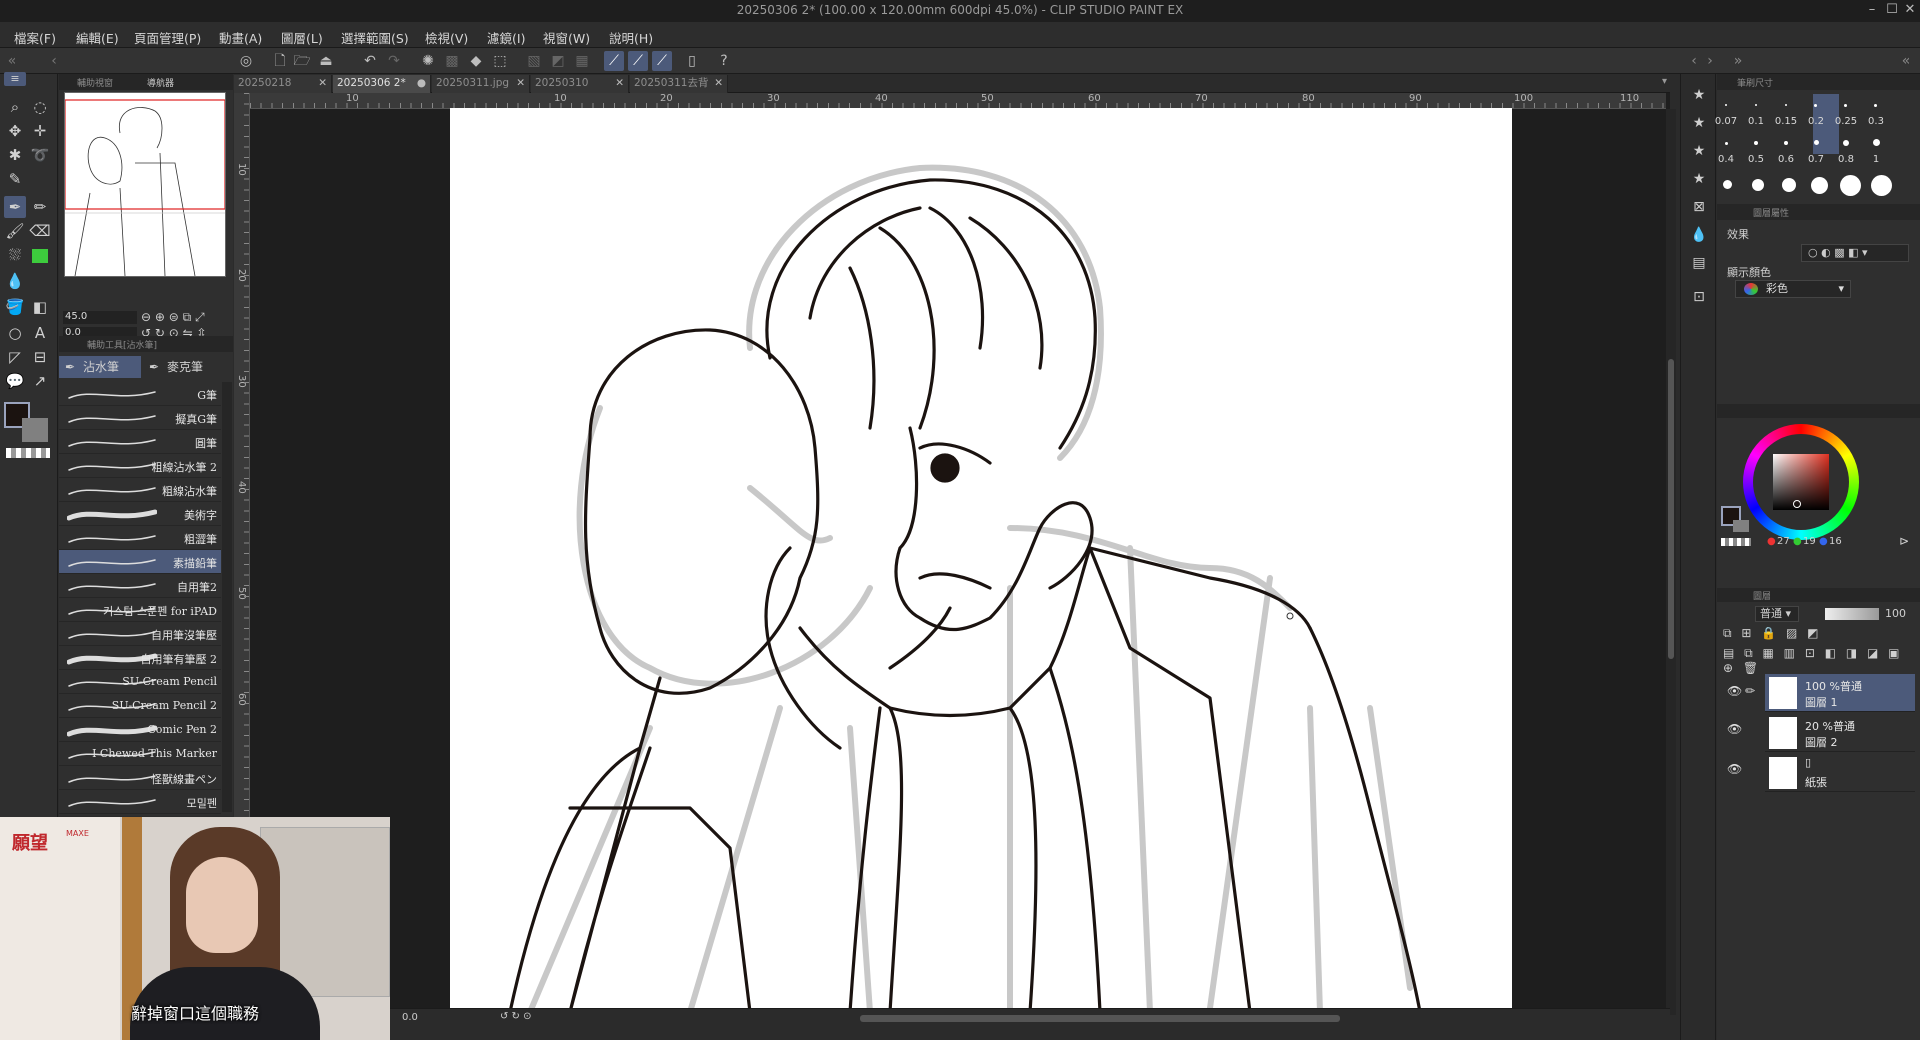 The image size is (1920, 1040). What do you see at coordinates (516, 1016) in the screenshot?
I see `status-controls-icon: ↺ ↻ ⊙` at bounding box center [516, 1016].